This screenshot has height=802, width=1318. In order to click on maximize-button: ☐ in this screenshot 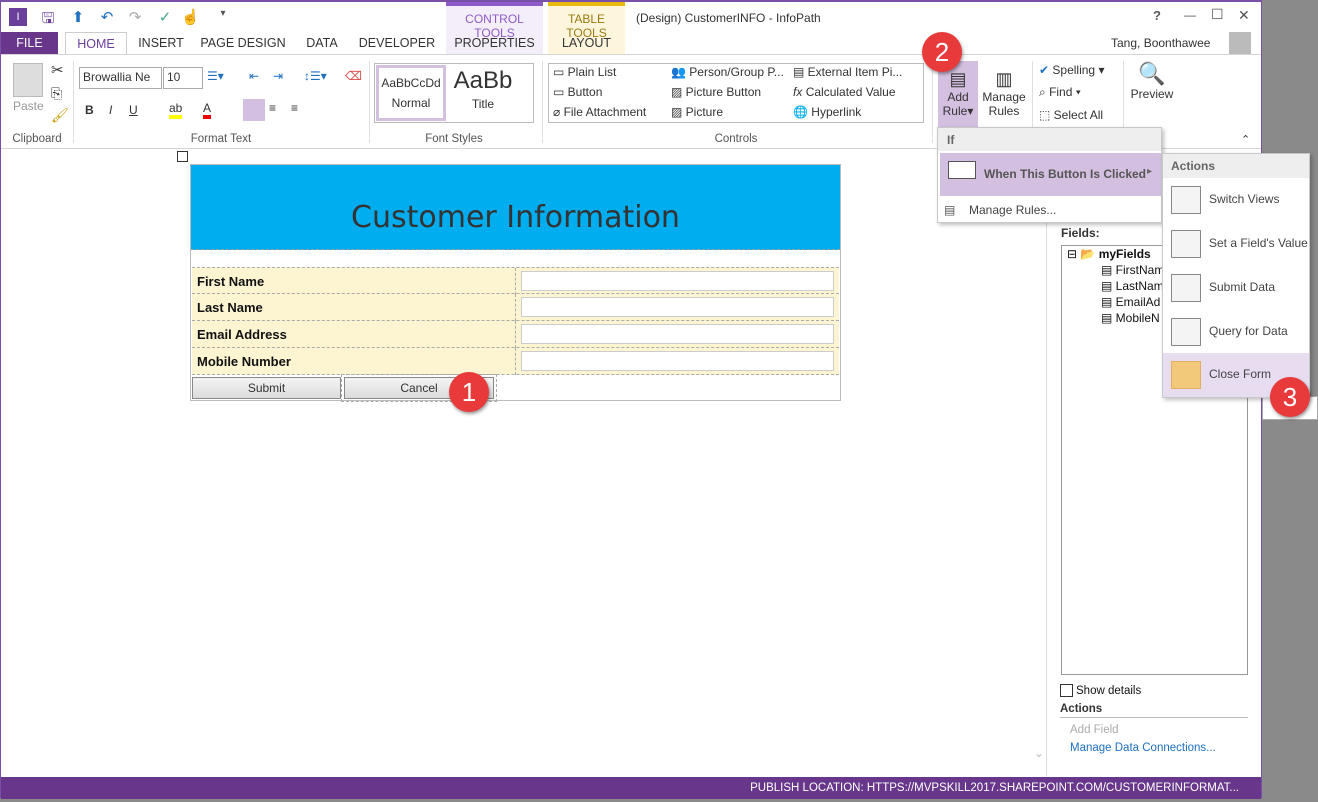, I will do `click(1217, 14)`.